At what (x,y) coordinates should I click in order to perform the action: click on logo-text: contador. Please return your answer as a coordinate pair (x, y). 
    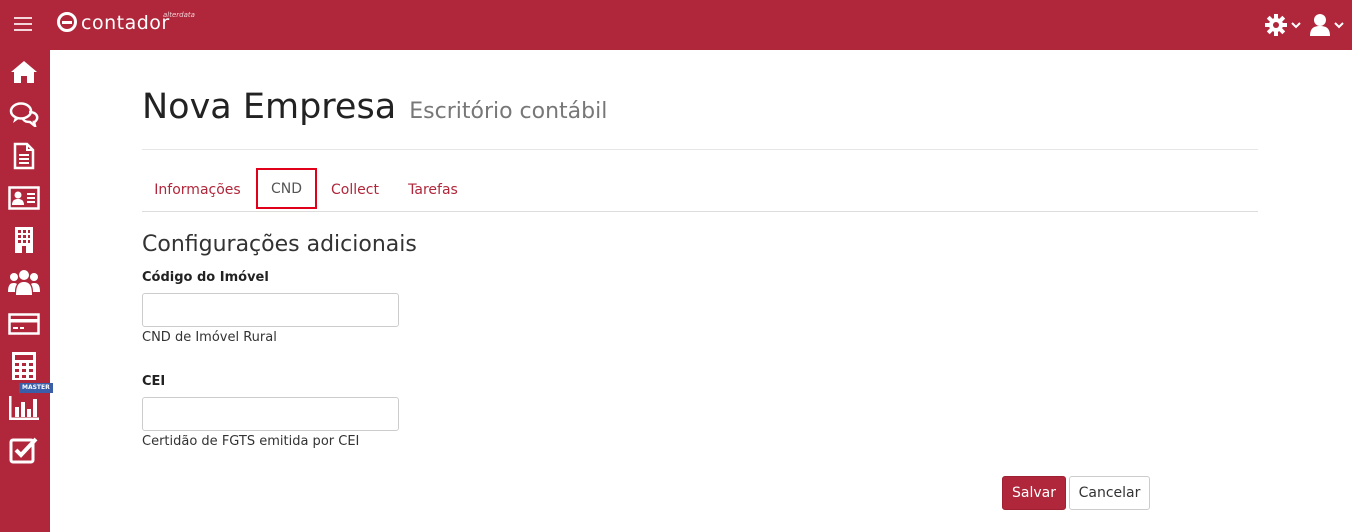
    Looking at the image, I should click on (125, 23).